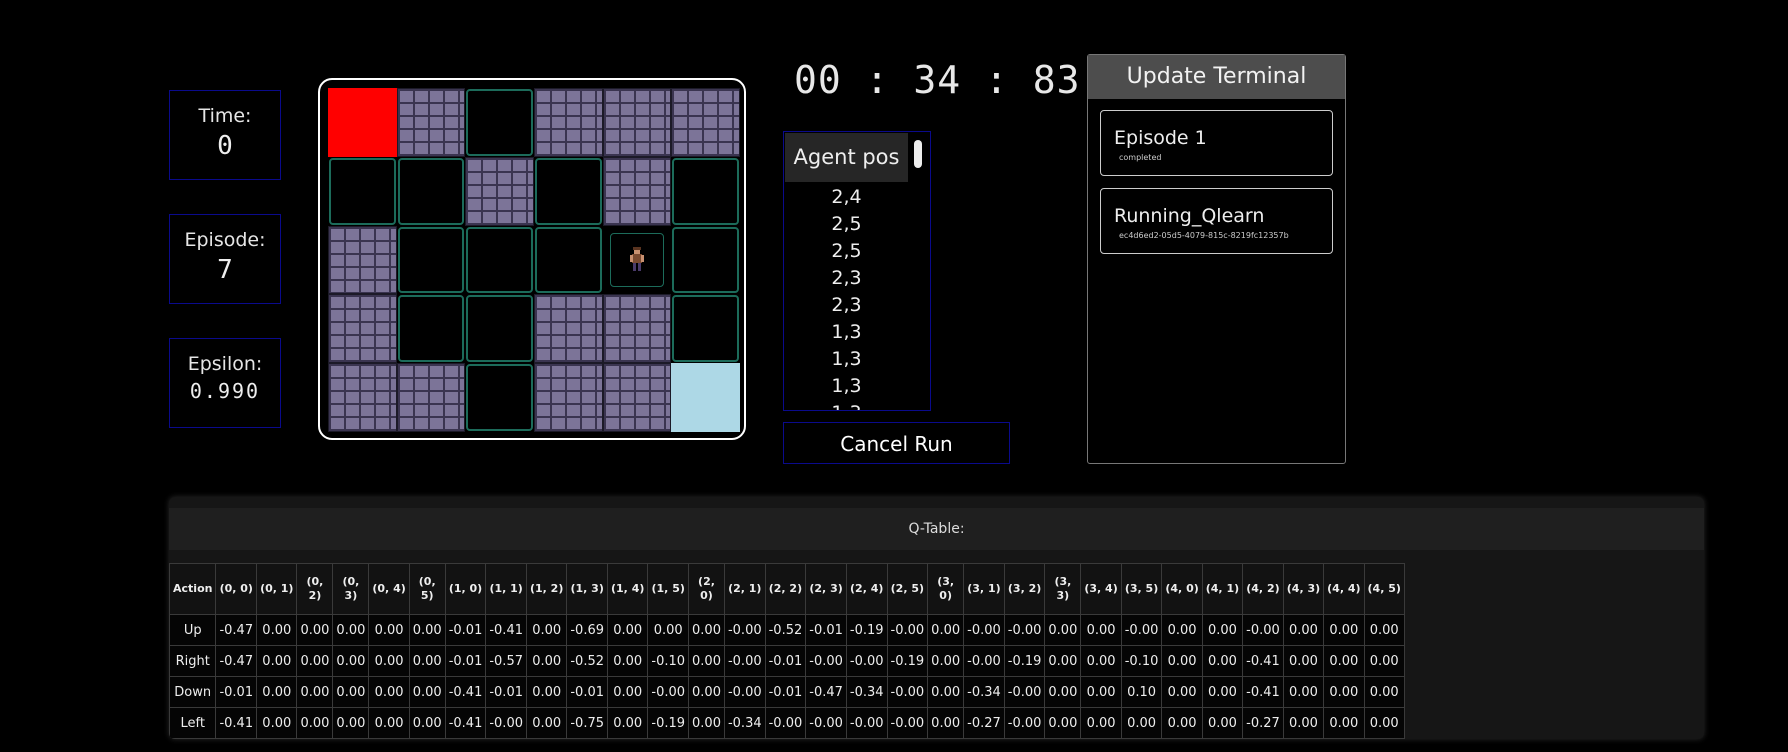  I want to click on q-table-column-header: (4, 3), so click(1303, 589).